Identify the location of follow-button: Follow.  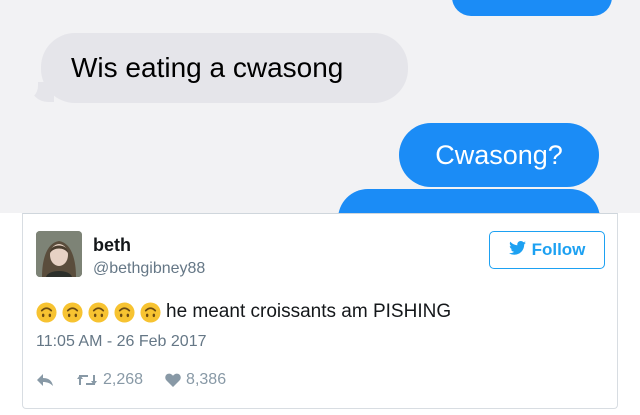
(547, 250).